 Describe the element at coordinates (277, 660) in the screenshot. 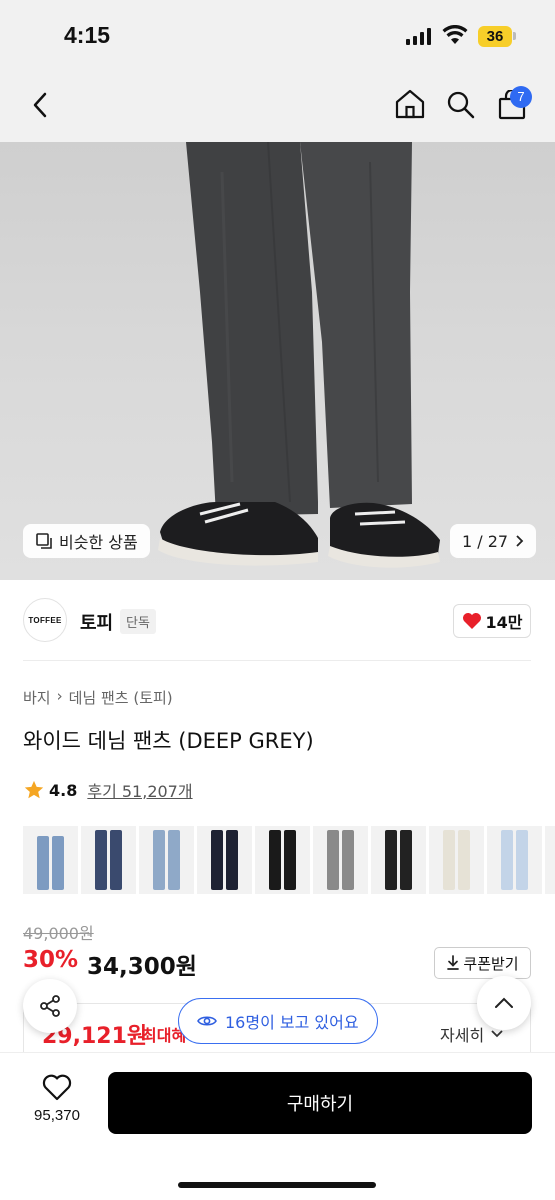

I see `section-divider` at that location.